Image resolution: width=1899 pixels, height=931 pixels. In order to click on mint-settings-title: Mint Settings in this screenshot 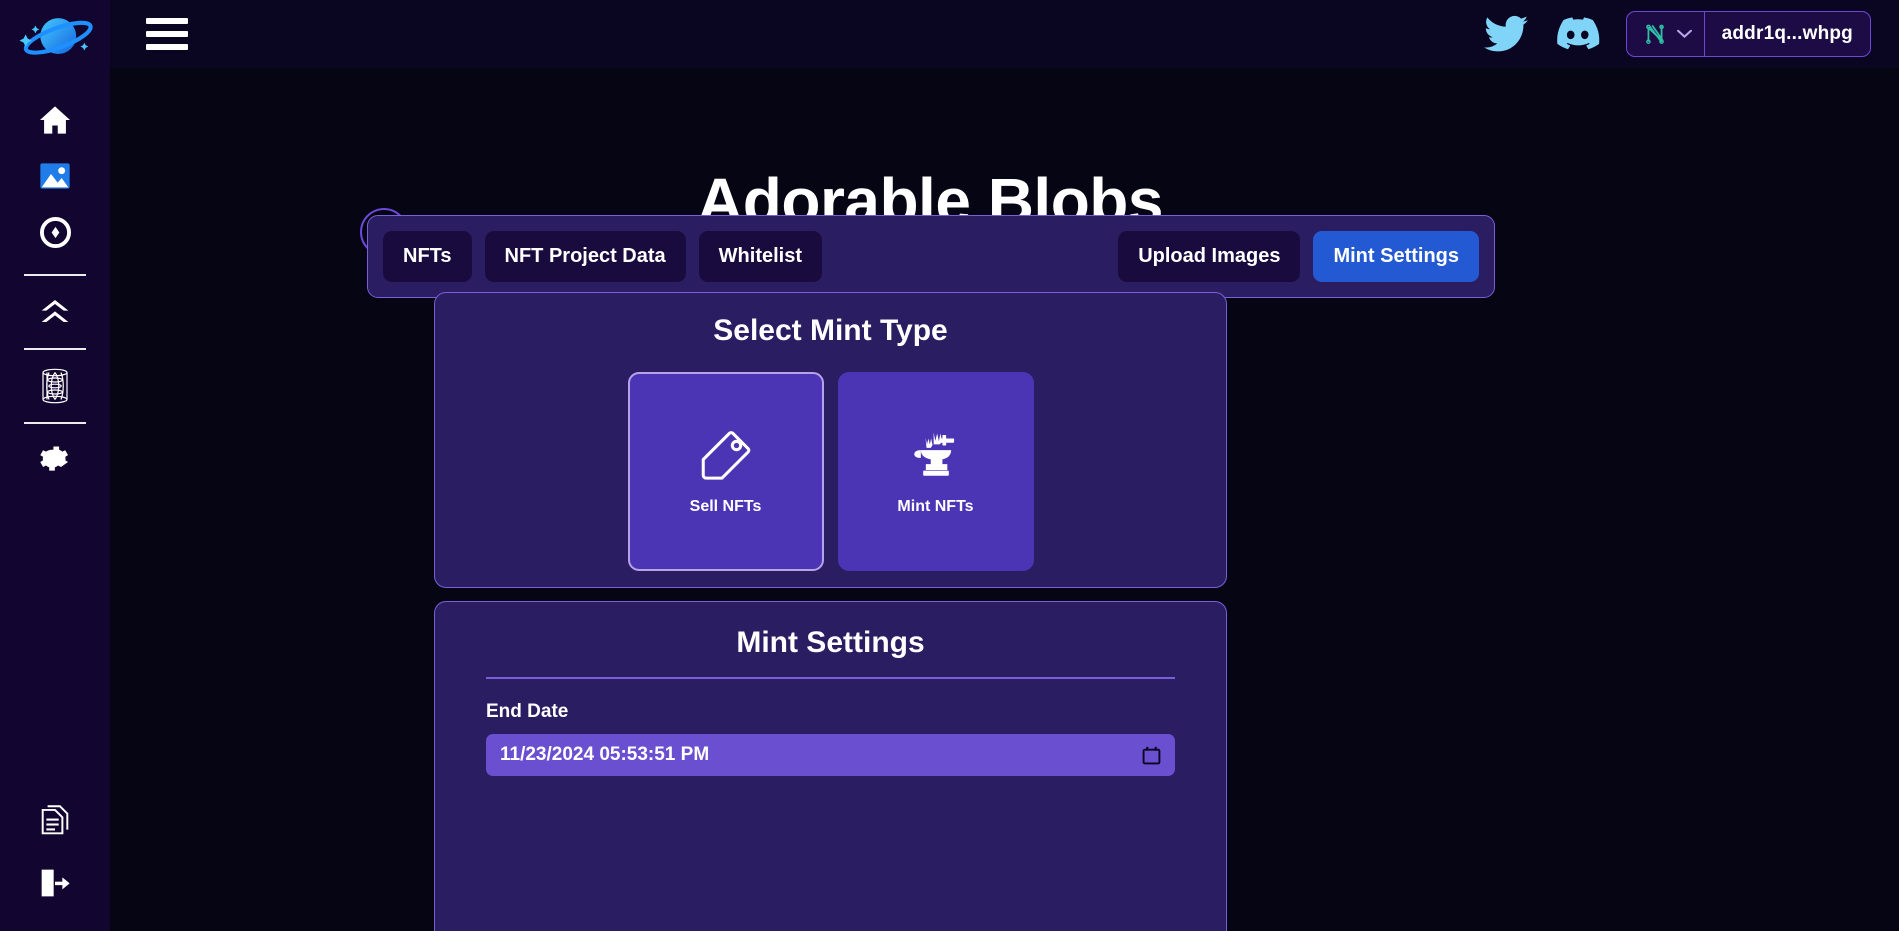, I will do `click(830, 642)`.